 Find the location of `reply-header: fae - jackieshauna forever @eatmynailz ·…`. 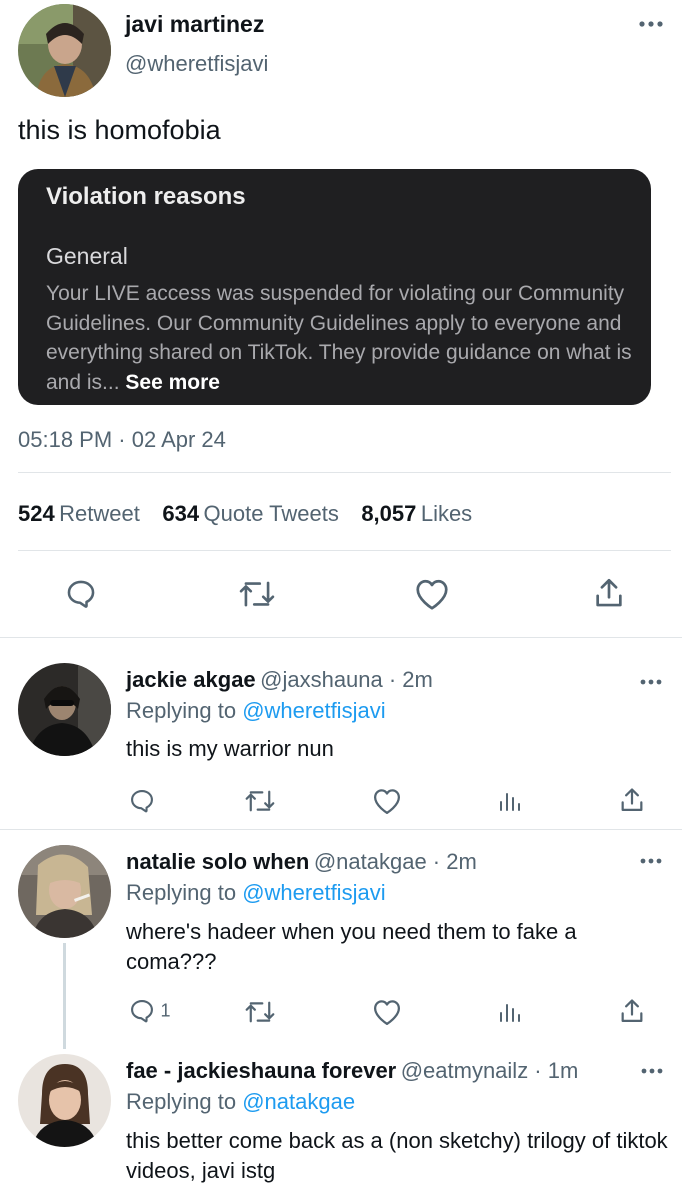

reply-header: fae - jackieshauna forever @eatmynailz ·… is located at coordinates (352, 1071).